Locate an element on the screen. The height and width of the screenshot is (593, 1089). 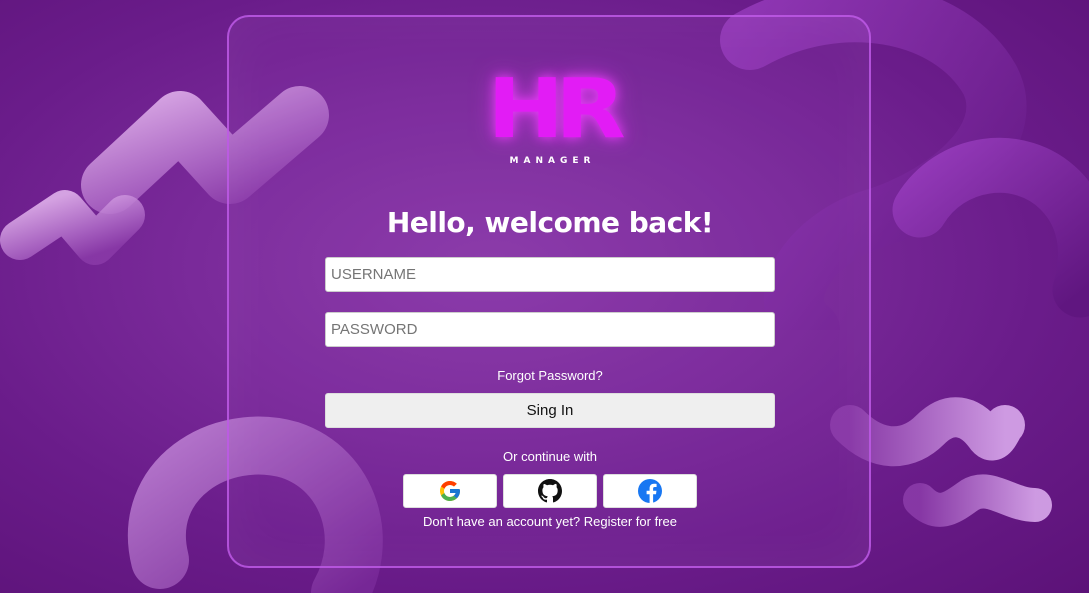
username-input is located at coordinates (550, 274).